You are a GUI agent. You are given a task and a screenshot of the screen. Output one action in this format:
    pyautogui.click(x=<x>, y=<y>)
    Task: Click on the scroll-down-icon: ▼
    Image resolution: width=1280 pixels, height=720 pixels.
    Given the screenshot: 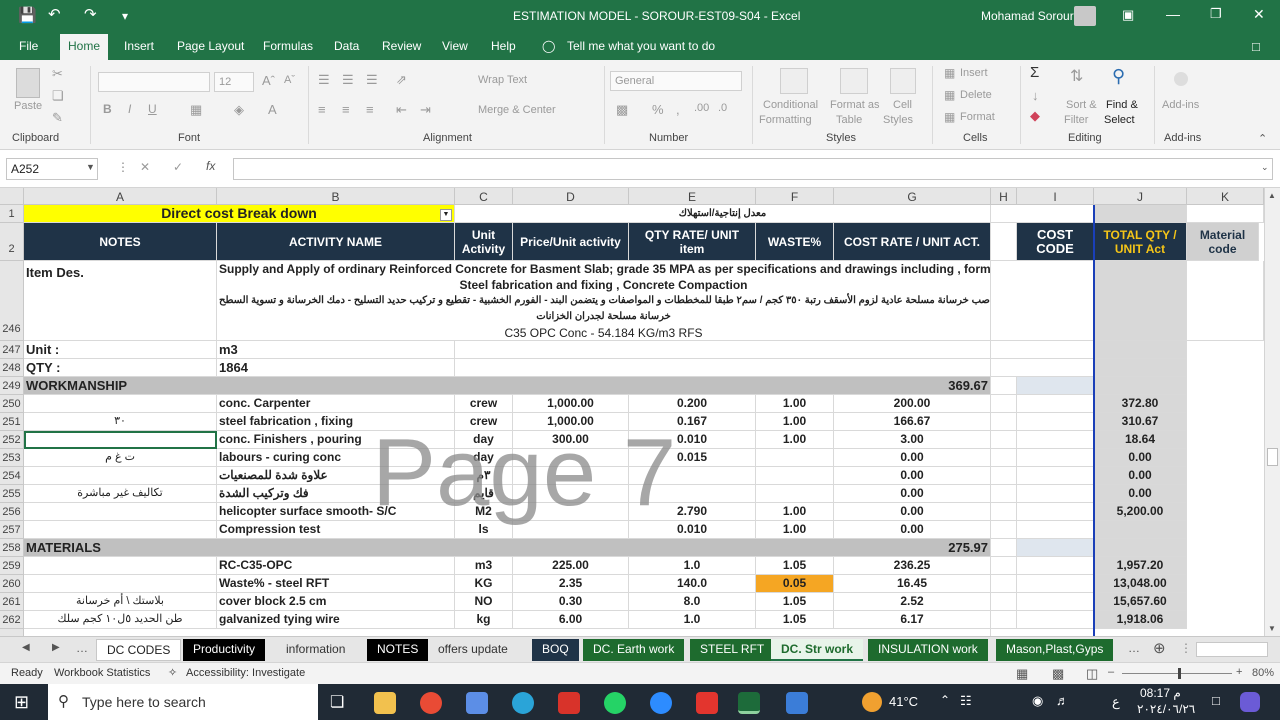 What is the action you would take?
    pyautogui.click(x=1272, y=628)
    